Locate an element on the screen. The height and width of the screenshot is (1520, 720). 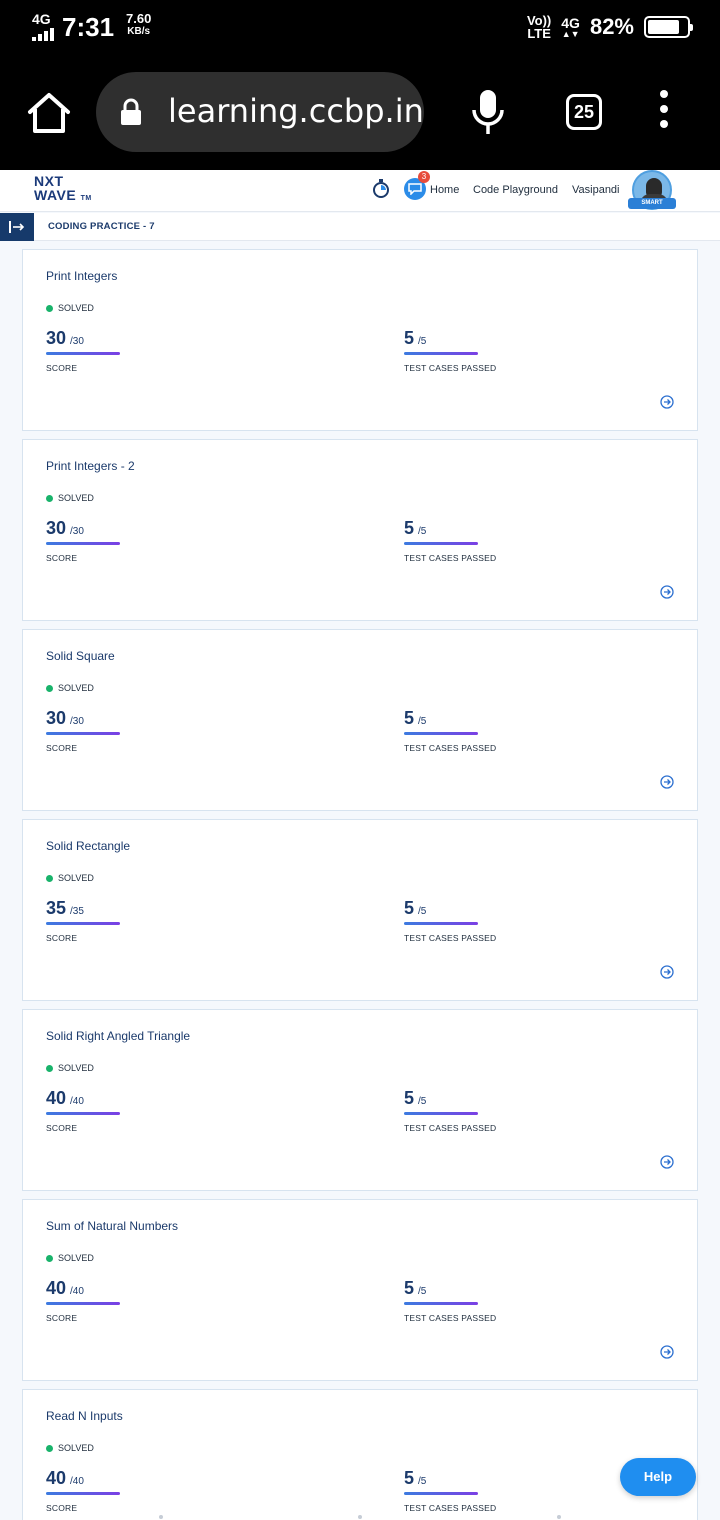
nav-code-playground: Code Playground is located at coordinates (515, 190).